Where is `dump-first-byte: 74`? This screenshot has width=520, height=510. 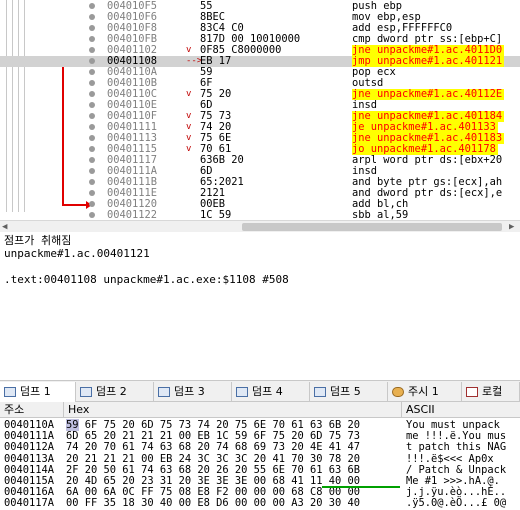
dump-first-byte: 74 is located at coordinates (72, 447).